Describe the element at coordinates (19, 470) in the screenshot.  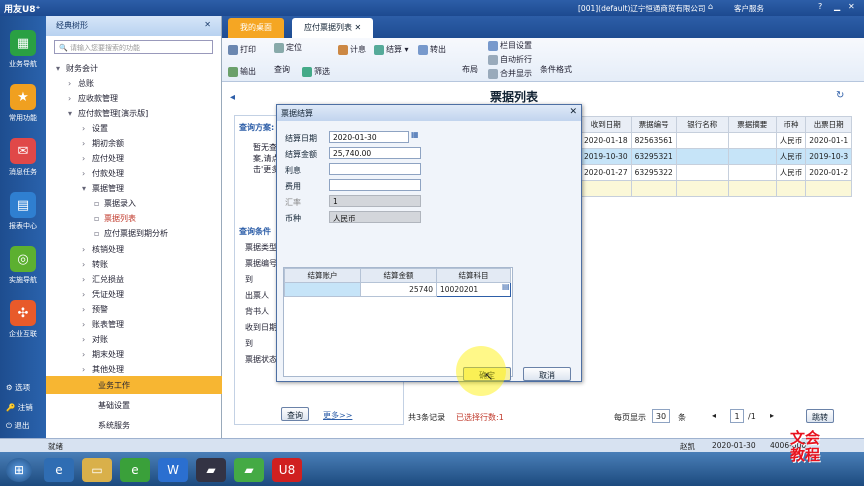
I see `start-icon: ⊞` at that location.